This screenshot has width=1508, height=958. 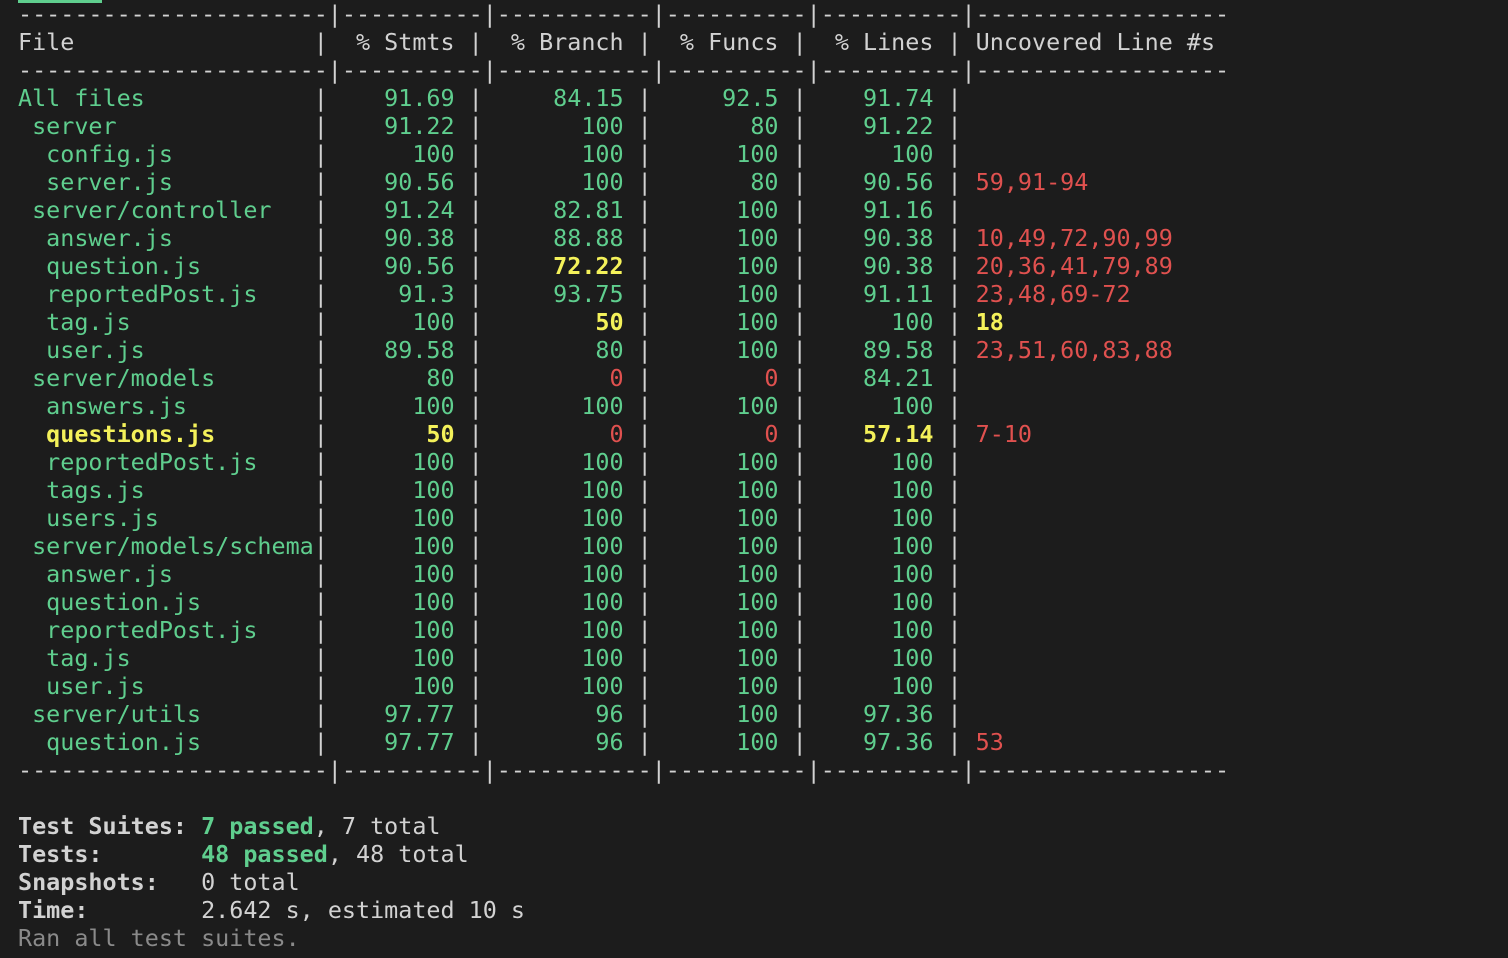 I want to click on header-branch: % Branch, so click(x=560, y=42).